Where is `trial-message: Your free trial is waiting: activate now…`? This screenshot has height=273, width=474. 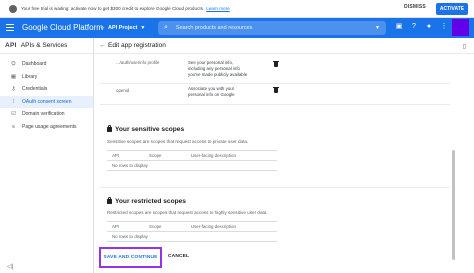 trial-message: Your free trial is waiting: activate now… is located at coordinates (113, 8).